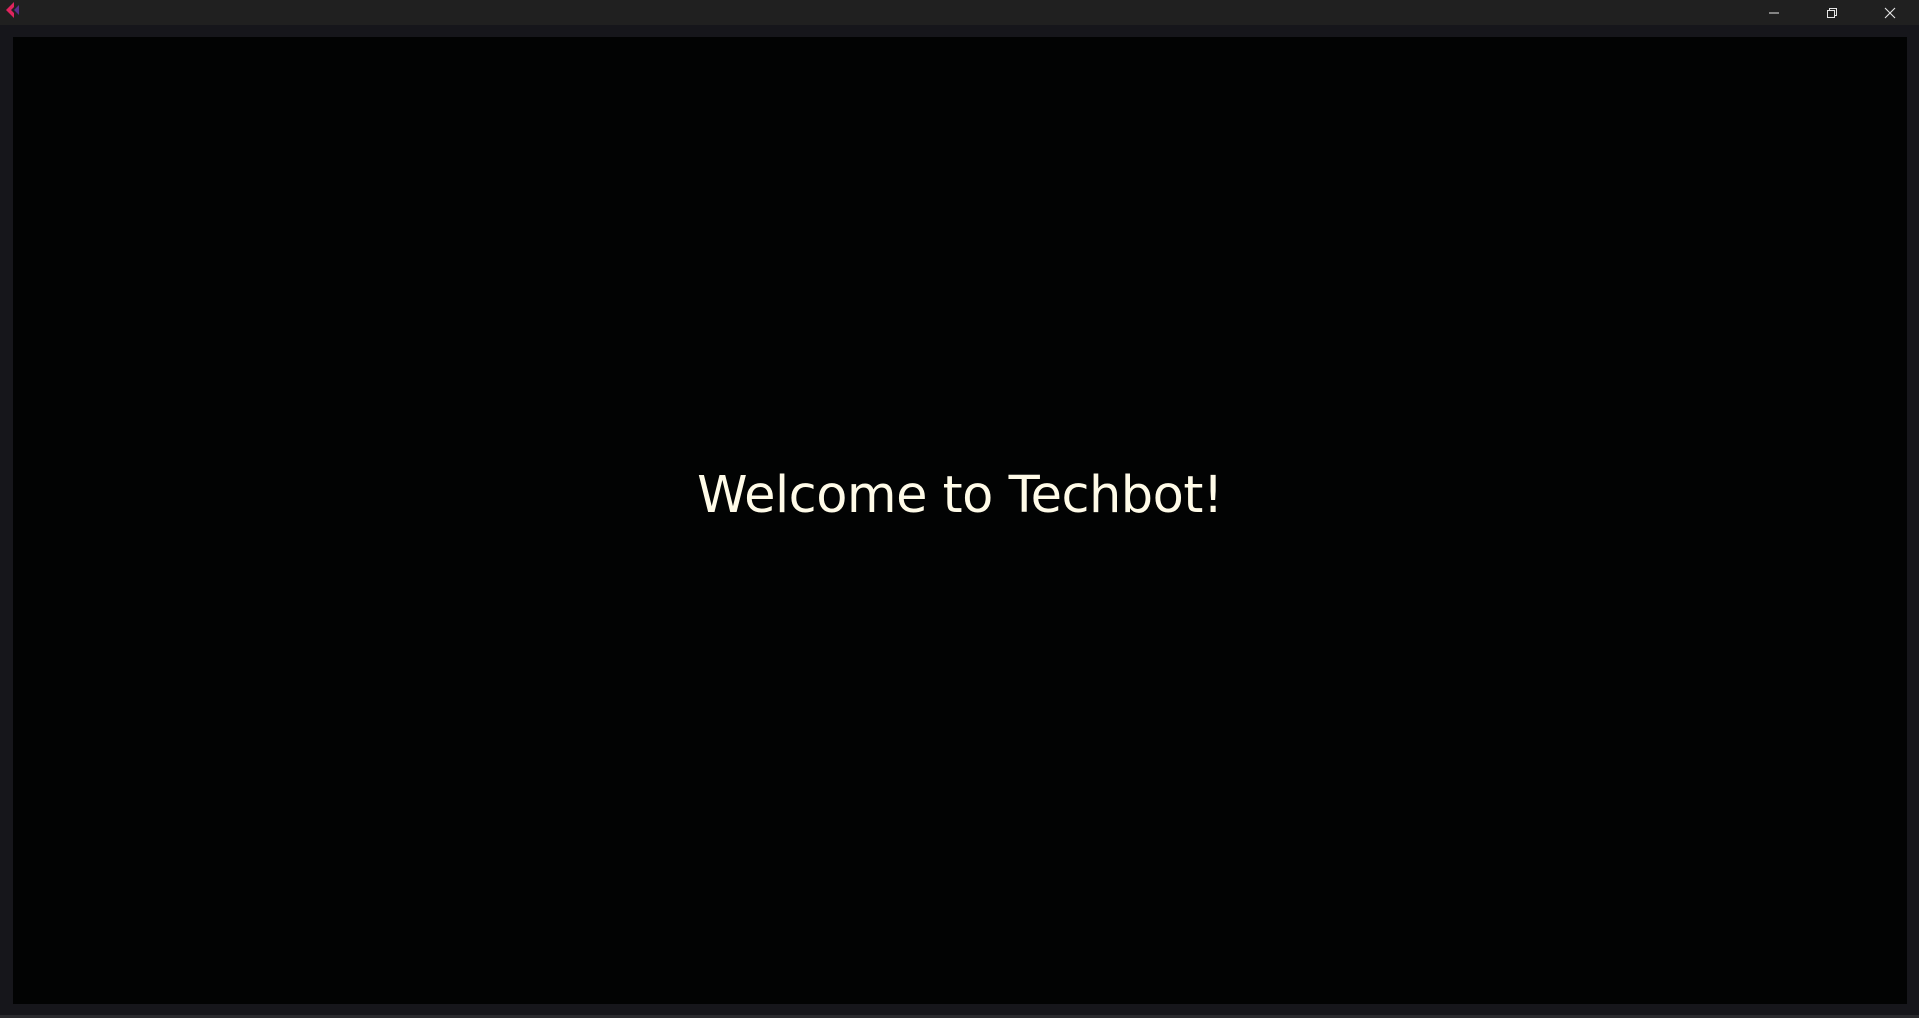 This screenshot has width=1919, height=1018. I want to click on close-button, so click(1890, 12).